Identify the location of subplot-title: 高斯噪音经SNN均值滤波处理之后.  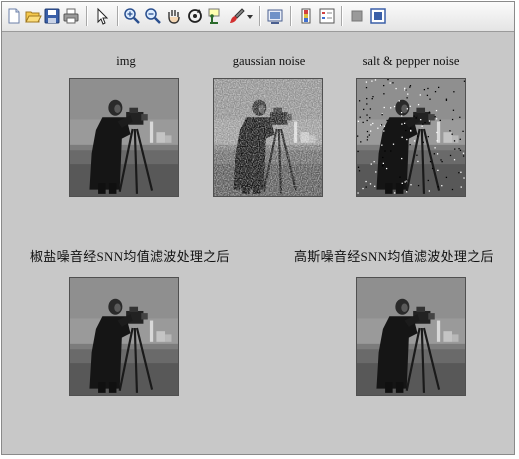
(394, 256).